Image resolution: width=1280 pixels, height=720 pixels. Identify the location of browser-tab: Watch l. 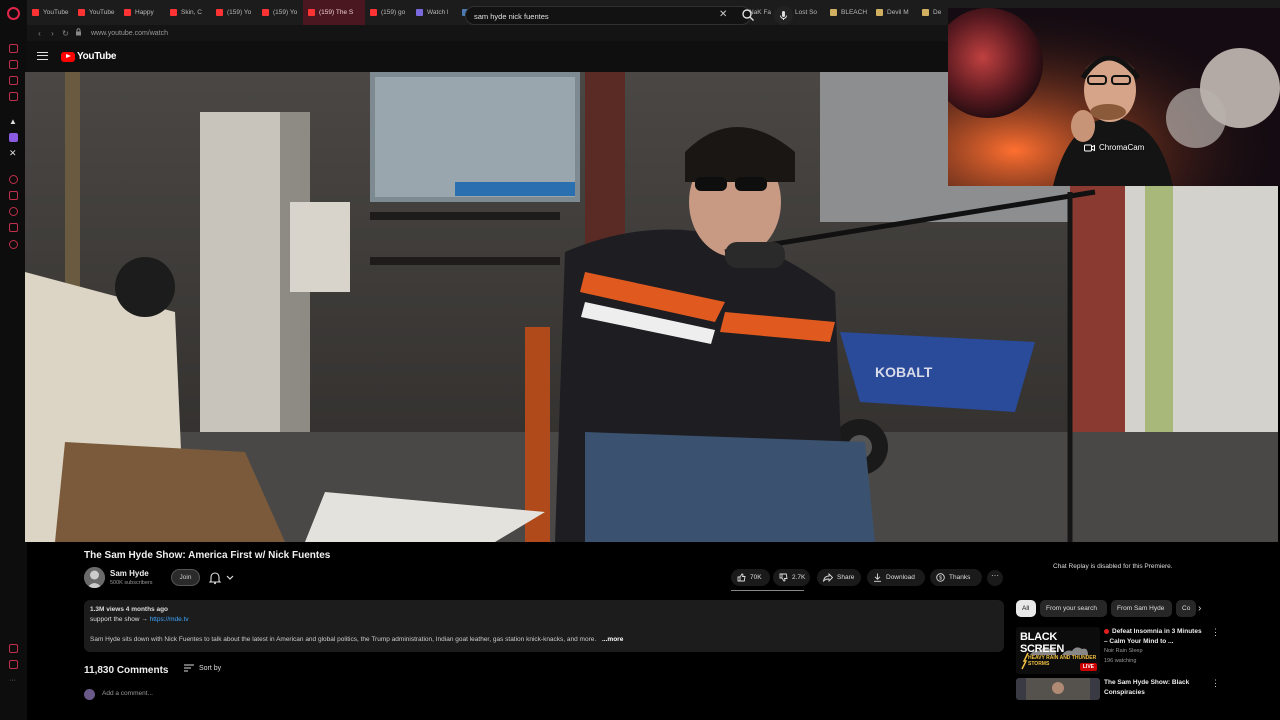
(434, 12).